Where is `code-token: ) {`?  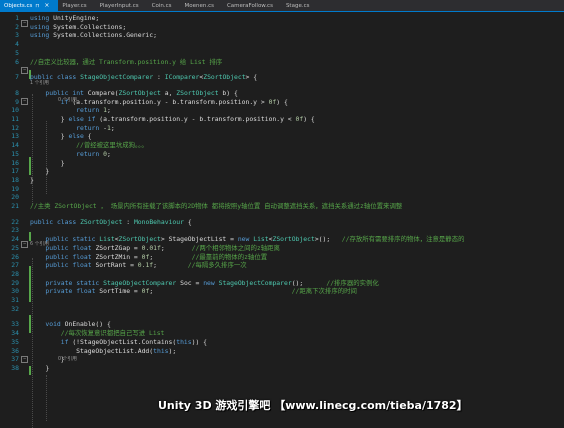 code-token: ) { is located at coordinates (309, 119).